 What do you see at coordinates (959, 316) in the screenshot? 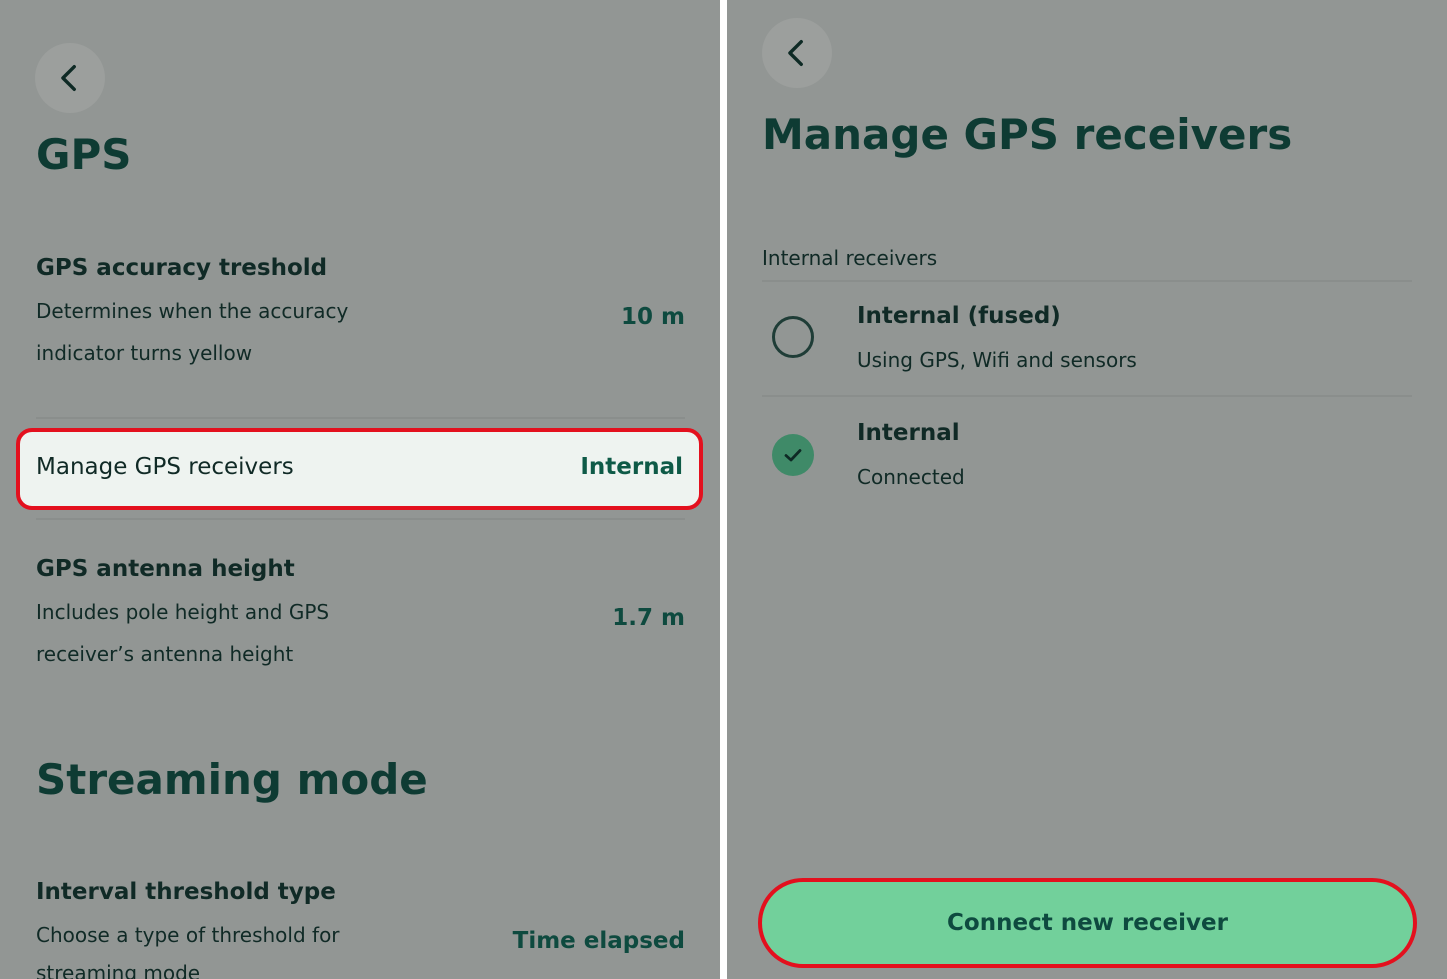
I see `receiver-title: Internal (fused)` at bounding box center [959, 316].